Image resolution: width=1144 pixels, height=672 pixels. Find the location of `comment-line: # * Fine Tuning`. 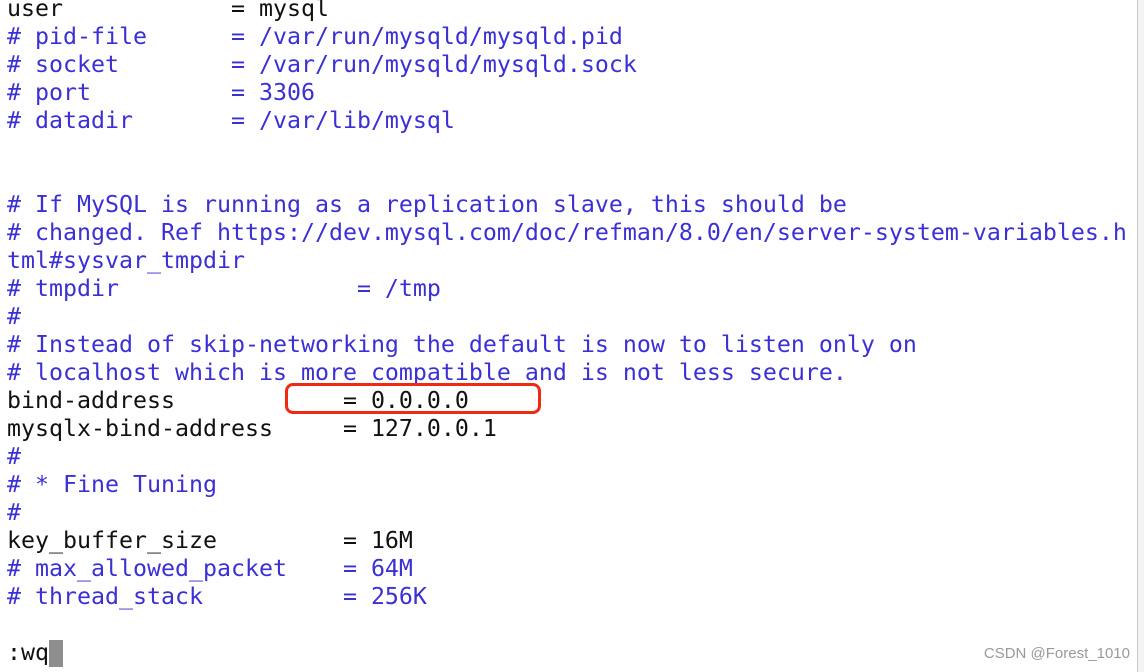

comment-line: # * Fine Tuning is located at coordinates (112, 484).